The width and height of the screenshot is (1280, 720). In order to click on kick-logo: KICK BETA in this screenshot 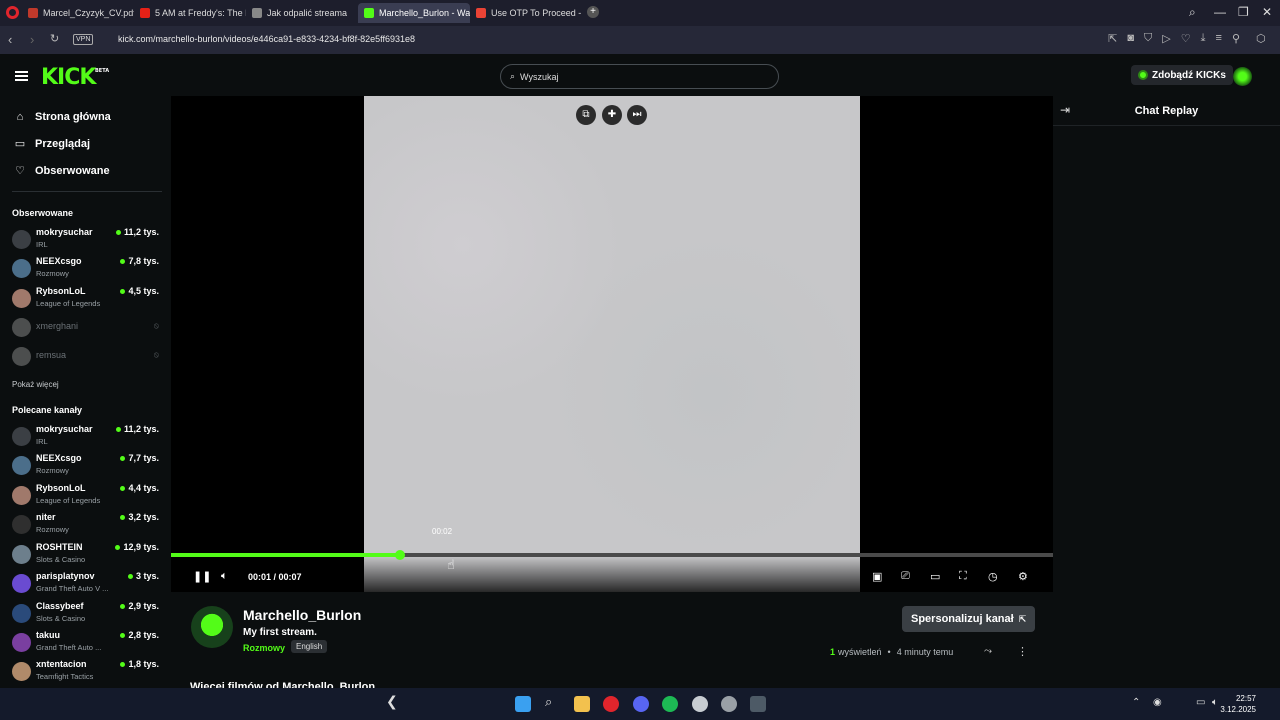, I will do `click(75, 77)`.